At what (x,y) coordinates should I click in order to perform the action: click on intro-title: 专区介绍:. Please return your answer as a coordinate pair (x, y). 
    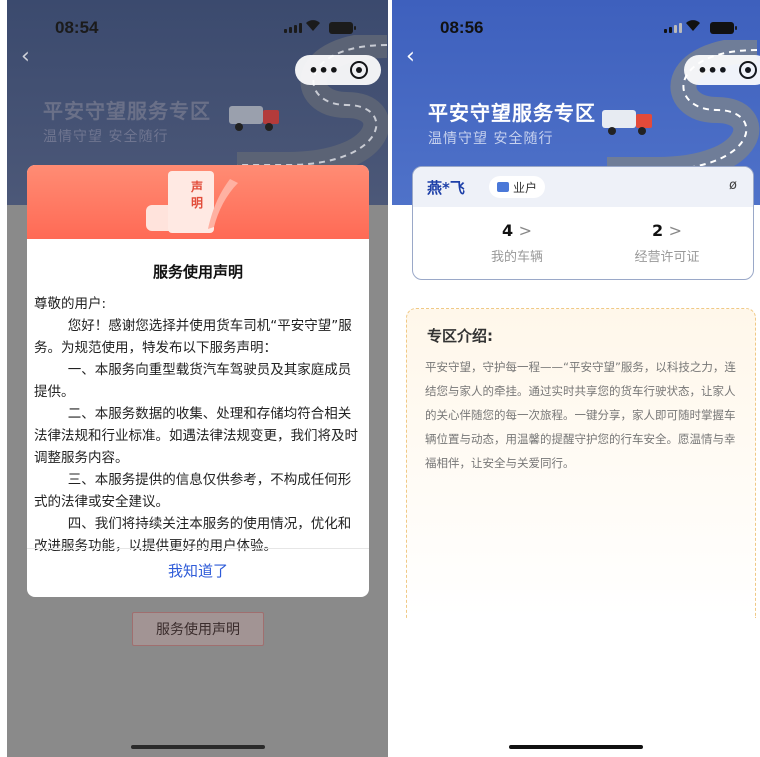
    Looking at the image, I should click on (460, 336).